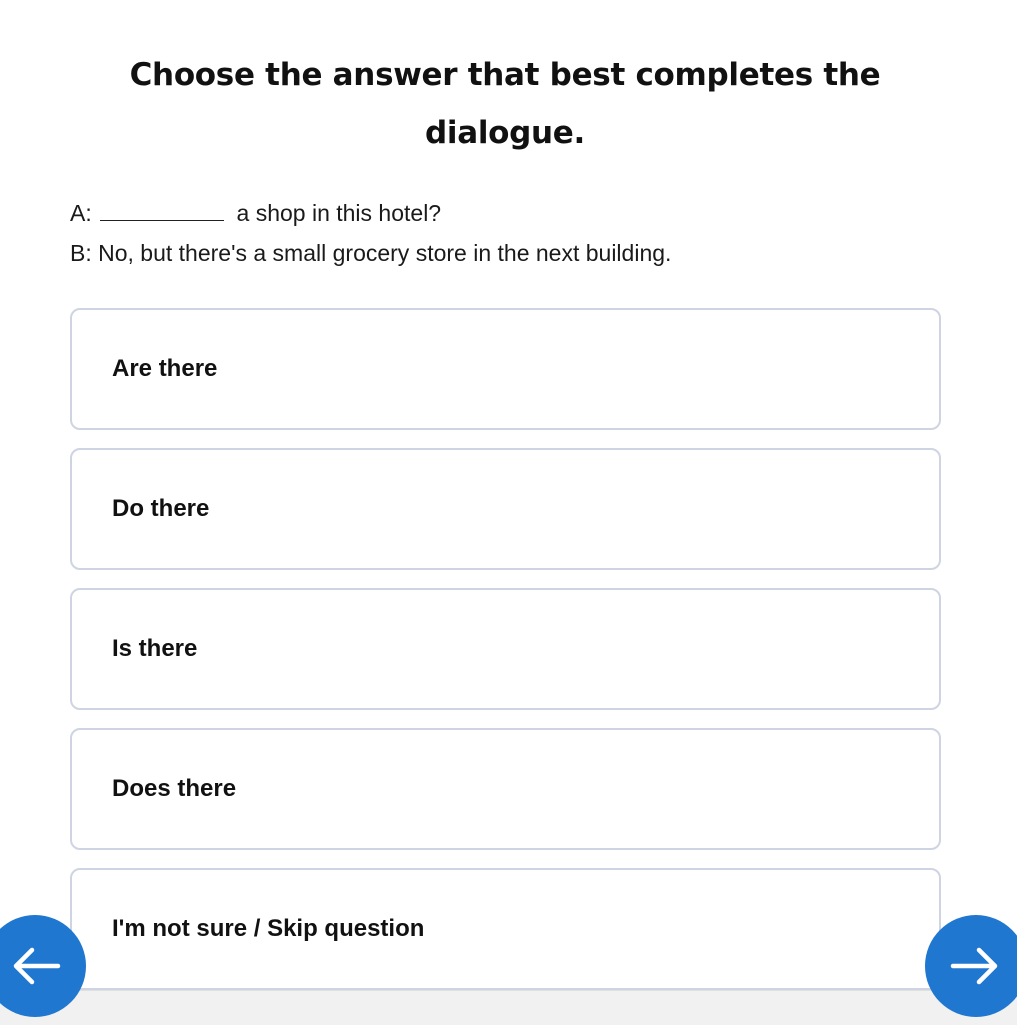 The image size is (1017, 1025). What do you see at coordinates (35, 966) in the screenshot?
I see `arrow-left-icon` at bounding box center [35, 966].